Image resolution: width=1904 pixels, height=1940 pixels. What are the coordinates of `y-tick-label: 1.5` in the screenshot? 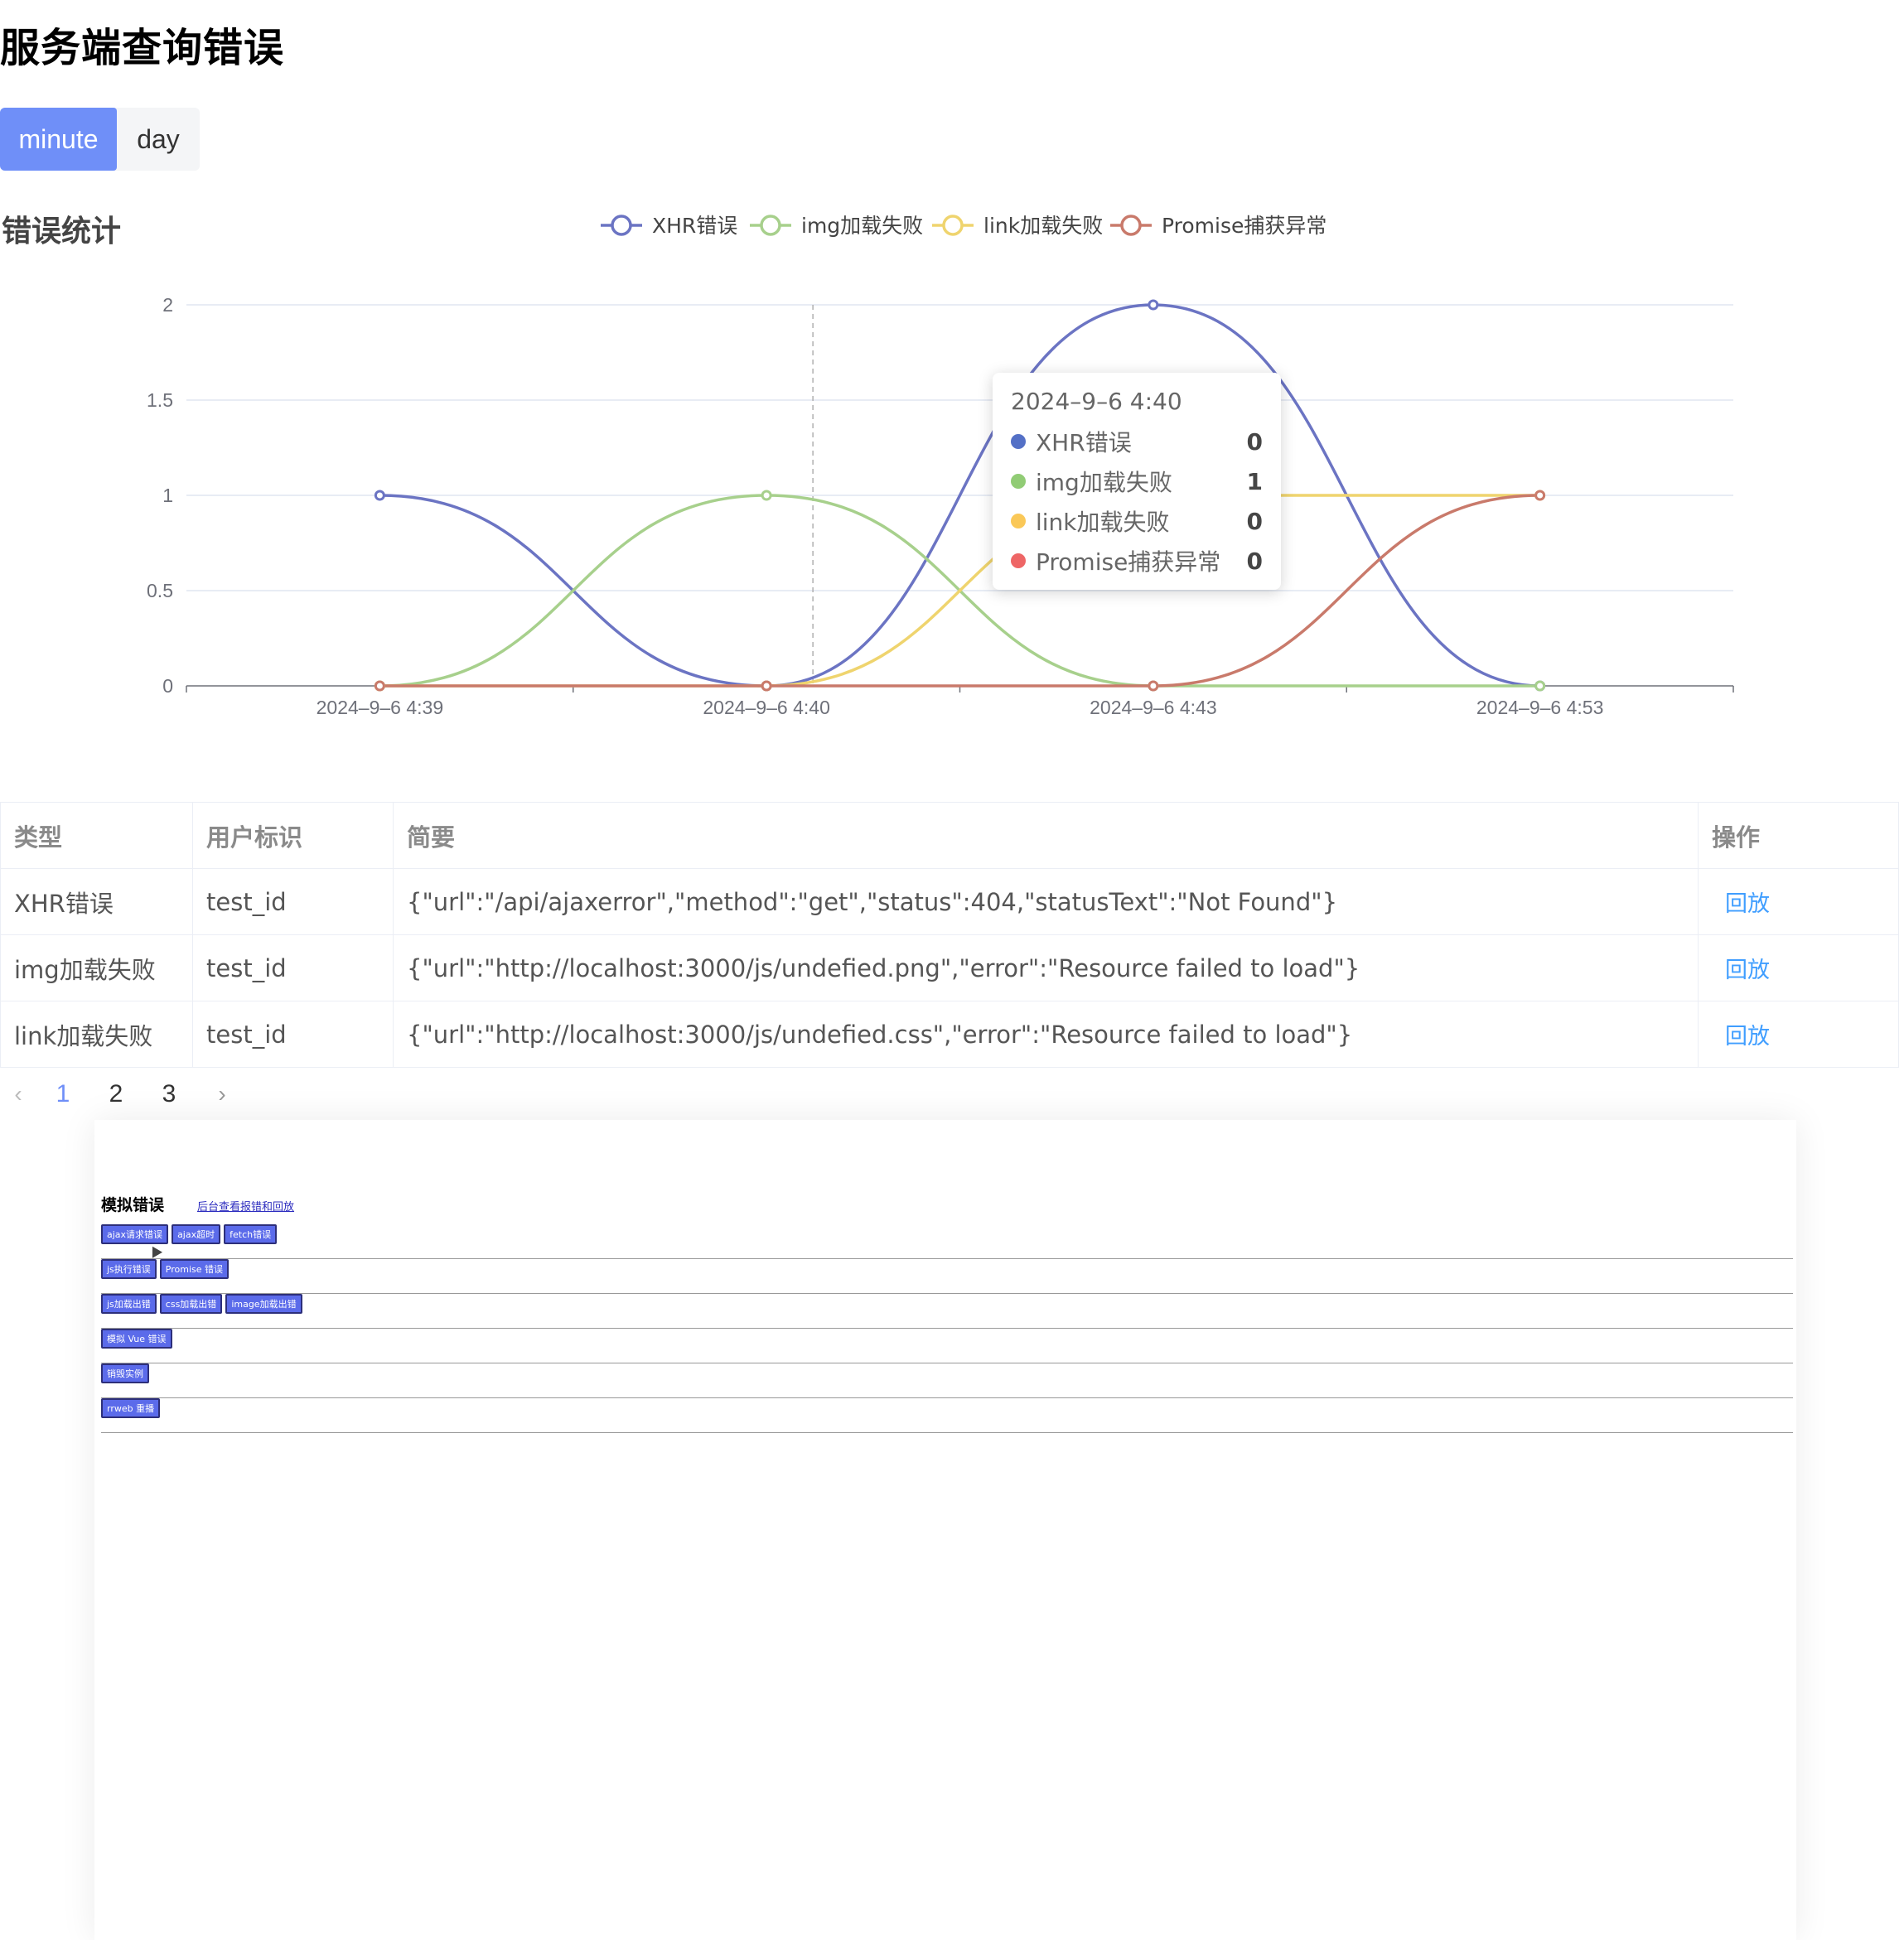 It's located at (160, 400).